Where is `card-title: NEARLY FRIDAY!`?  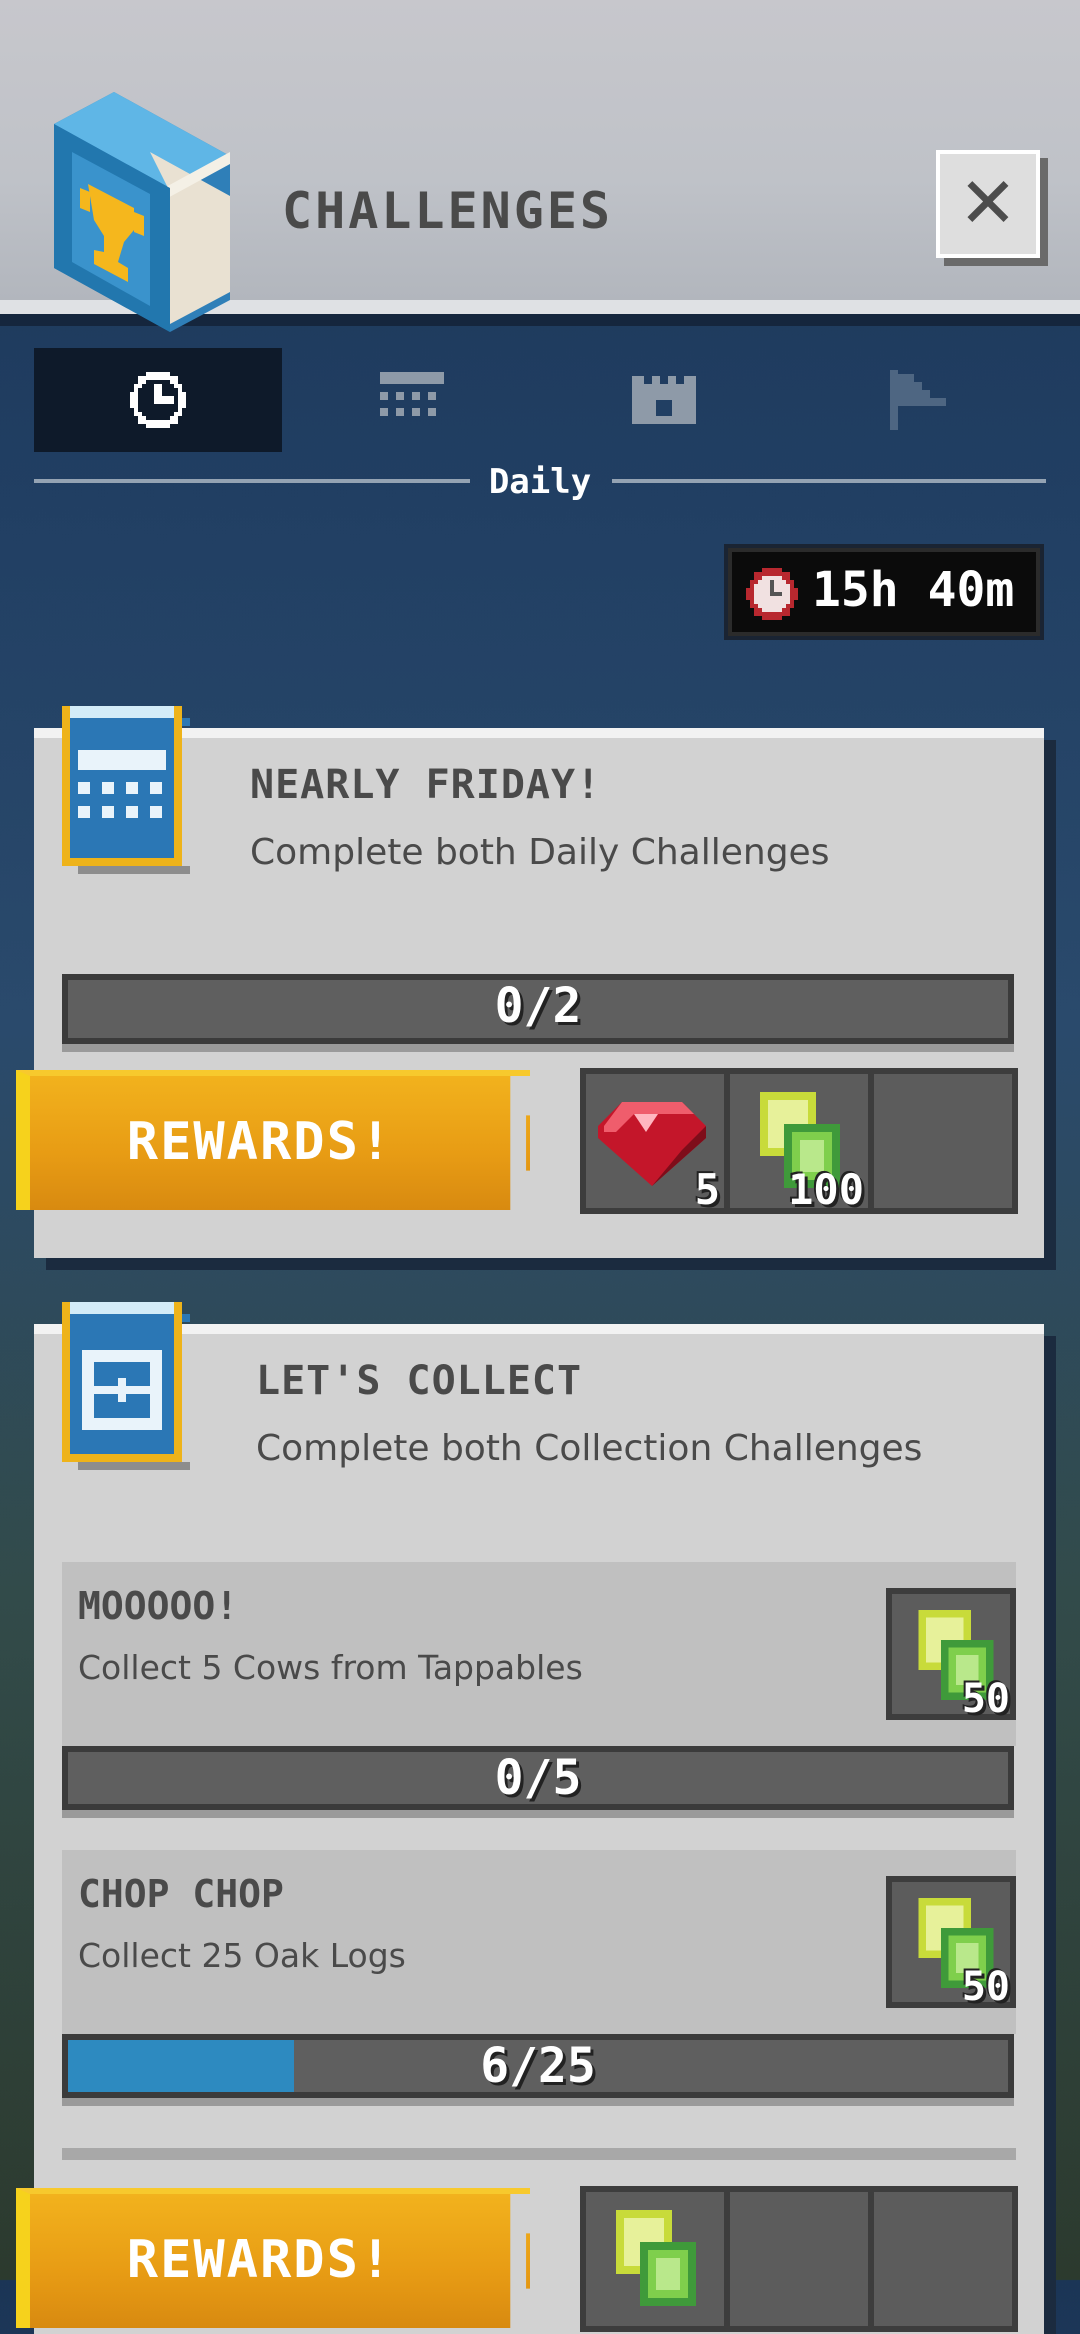 card-title: NEARLY FRIDAY! is located at coordinates (426, 785).